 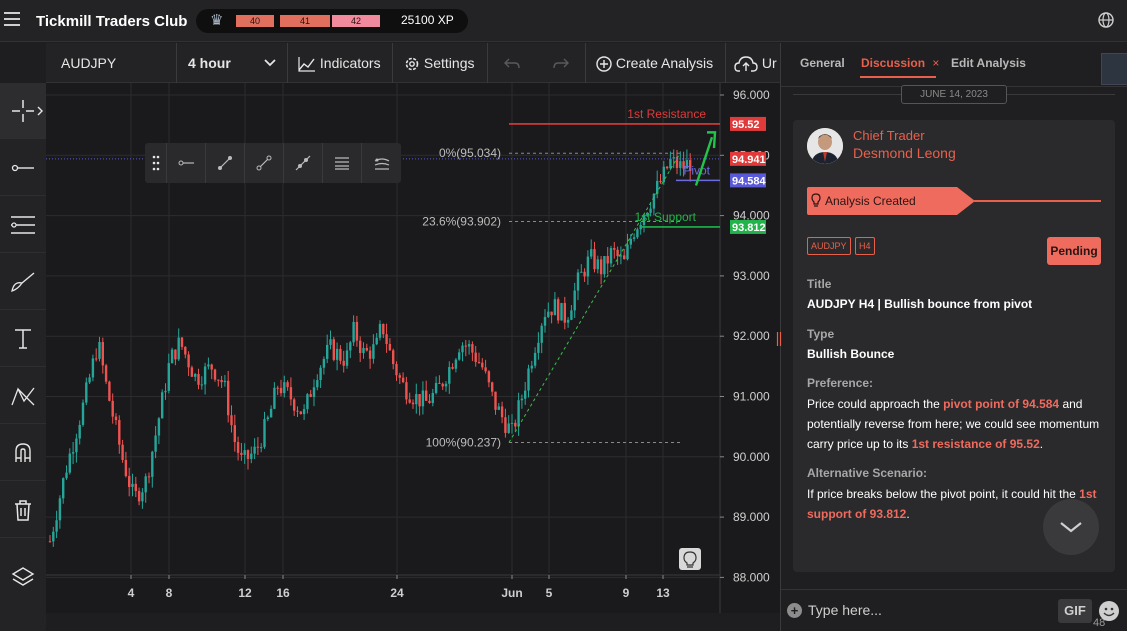 What do you see at coordinates (561, 63) in the screenshot?
I see `redo-button` at bounding box center [561, 63].